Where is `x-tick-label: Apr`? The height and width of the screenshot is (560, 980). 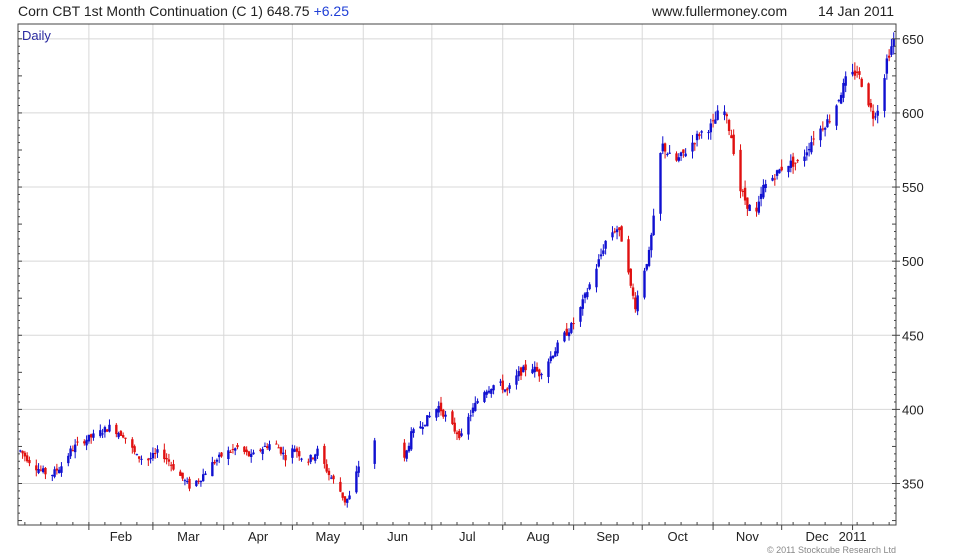
x-tick-label: Apr is located at coordinates (258, 536).